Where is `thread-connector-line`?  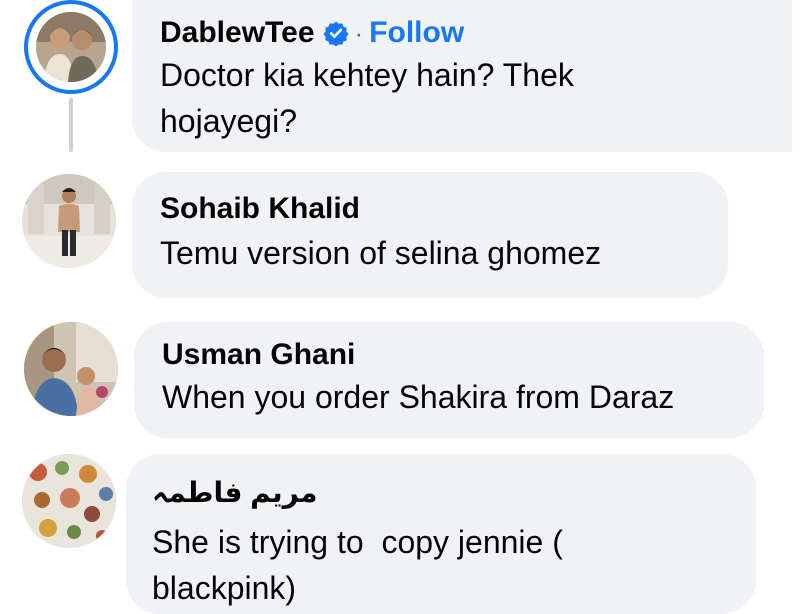
thread-connector-line is located at coordinates (71, 125).